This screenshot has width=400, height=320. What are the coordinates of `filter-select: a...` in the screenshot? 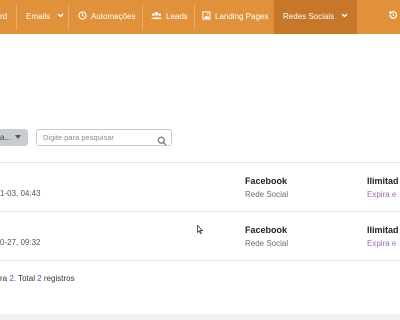 It's located at (14, 137).